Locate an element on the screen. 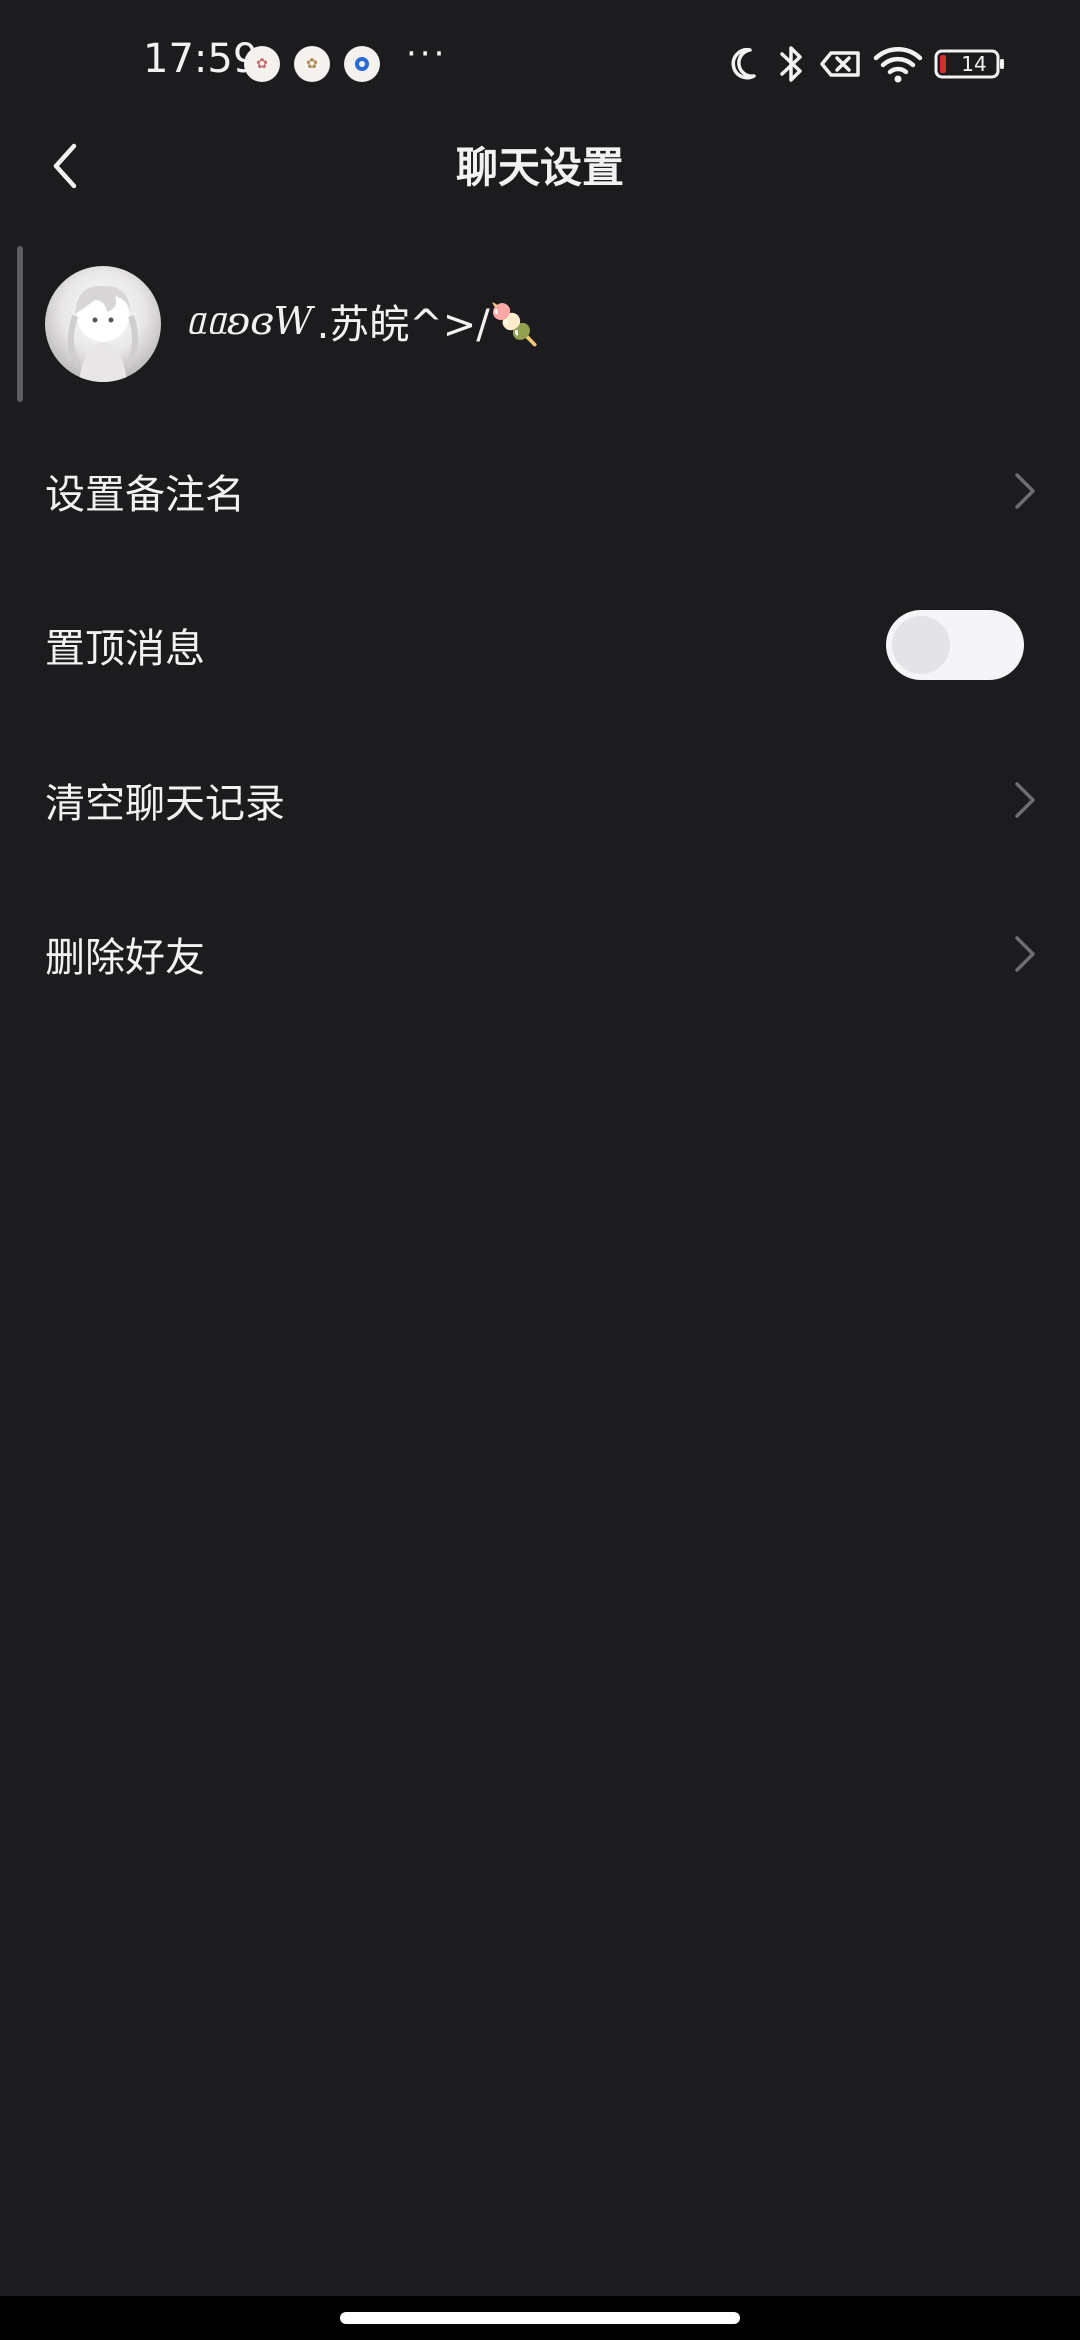 This screenshot has height=2340, width=1080. profile-name-script: ᥲᥲʚɞW is located at coordinates (249, 320).